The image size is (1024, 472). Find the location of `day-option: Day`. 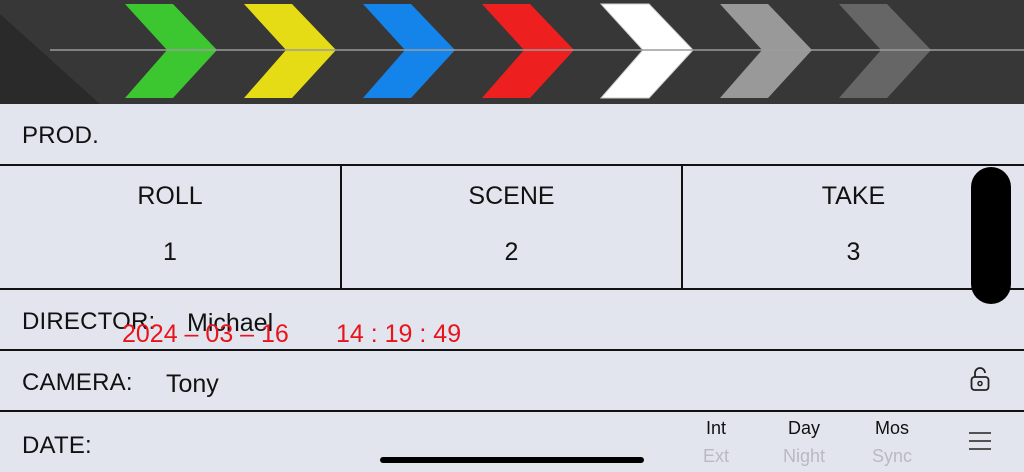

day-option: Day is located at coordinates (804, 428).